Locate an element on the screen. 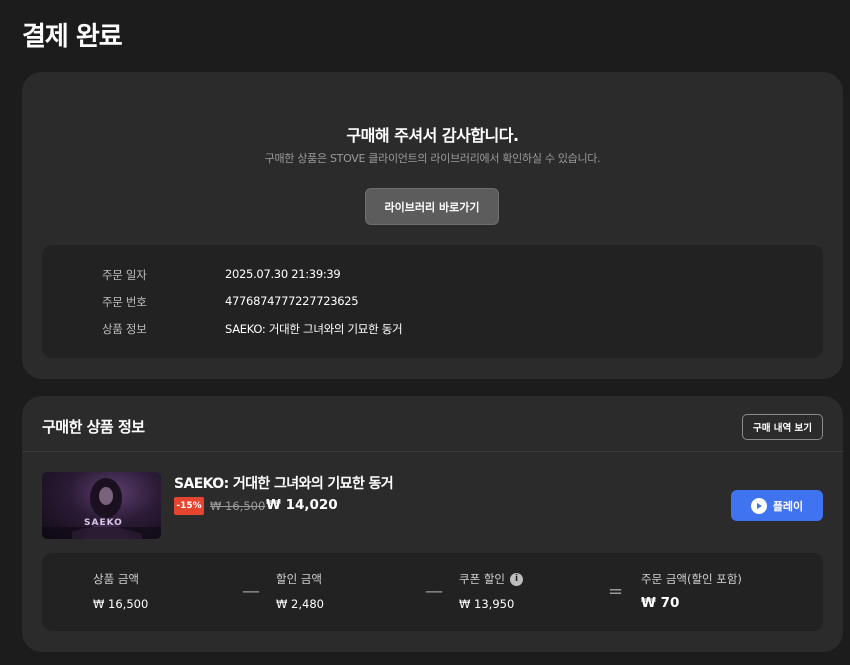 This screenshot has width=850, height=665. discount-badge: -15% is located at coordinates (189, 506).